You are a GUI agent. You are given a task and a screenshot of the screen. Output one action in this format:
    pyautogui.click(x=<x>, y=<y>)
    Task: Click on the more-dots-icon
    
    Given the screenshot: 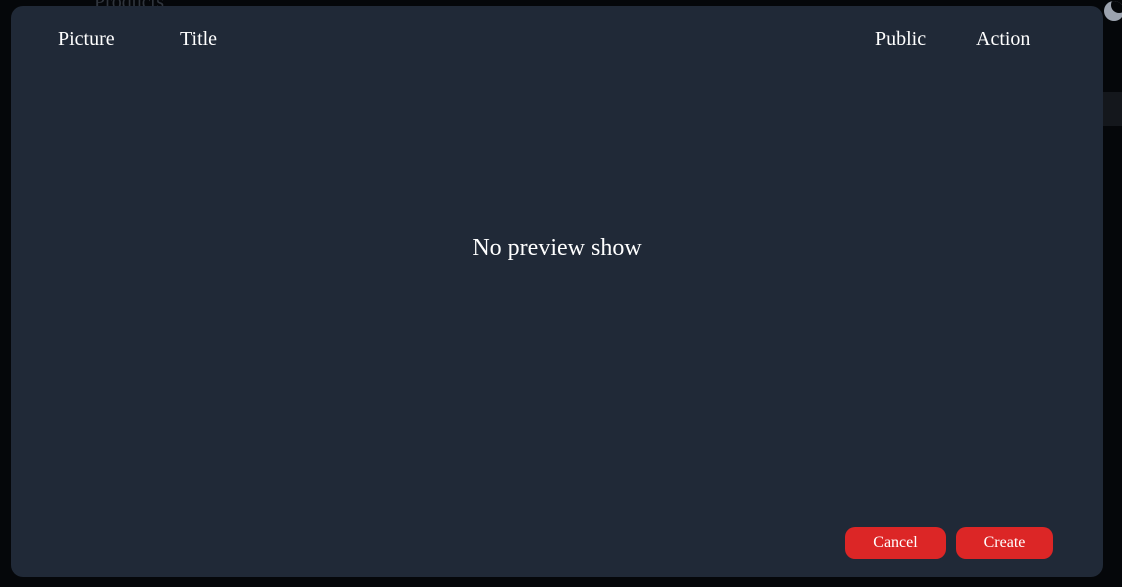 What is the action you would take?
    pyautogui.click(x=48, y=581)
    